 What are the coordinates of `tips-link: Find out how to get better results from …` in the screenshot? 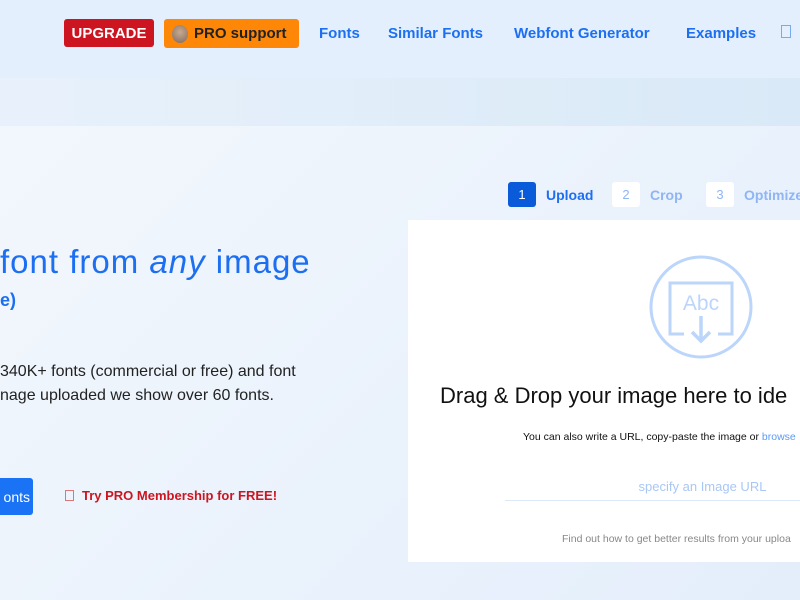 It's located at (676, 539).